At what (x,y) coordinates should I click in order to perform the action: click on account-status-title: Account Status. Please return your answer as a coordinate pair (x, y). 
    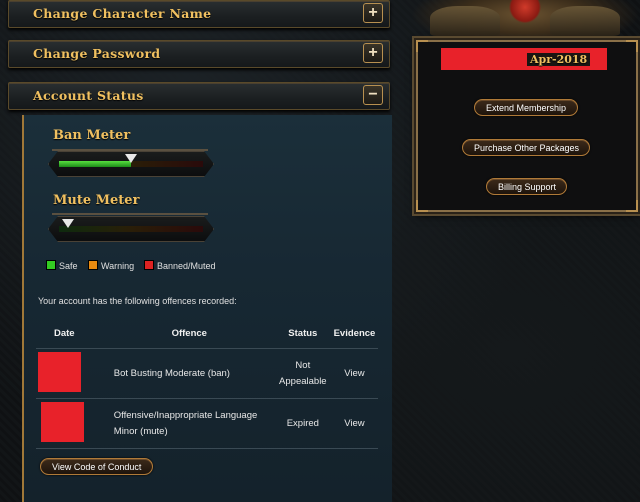
    Looking at the image, I should click on (88, 95).